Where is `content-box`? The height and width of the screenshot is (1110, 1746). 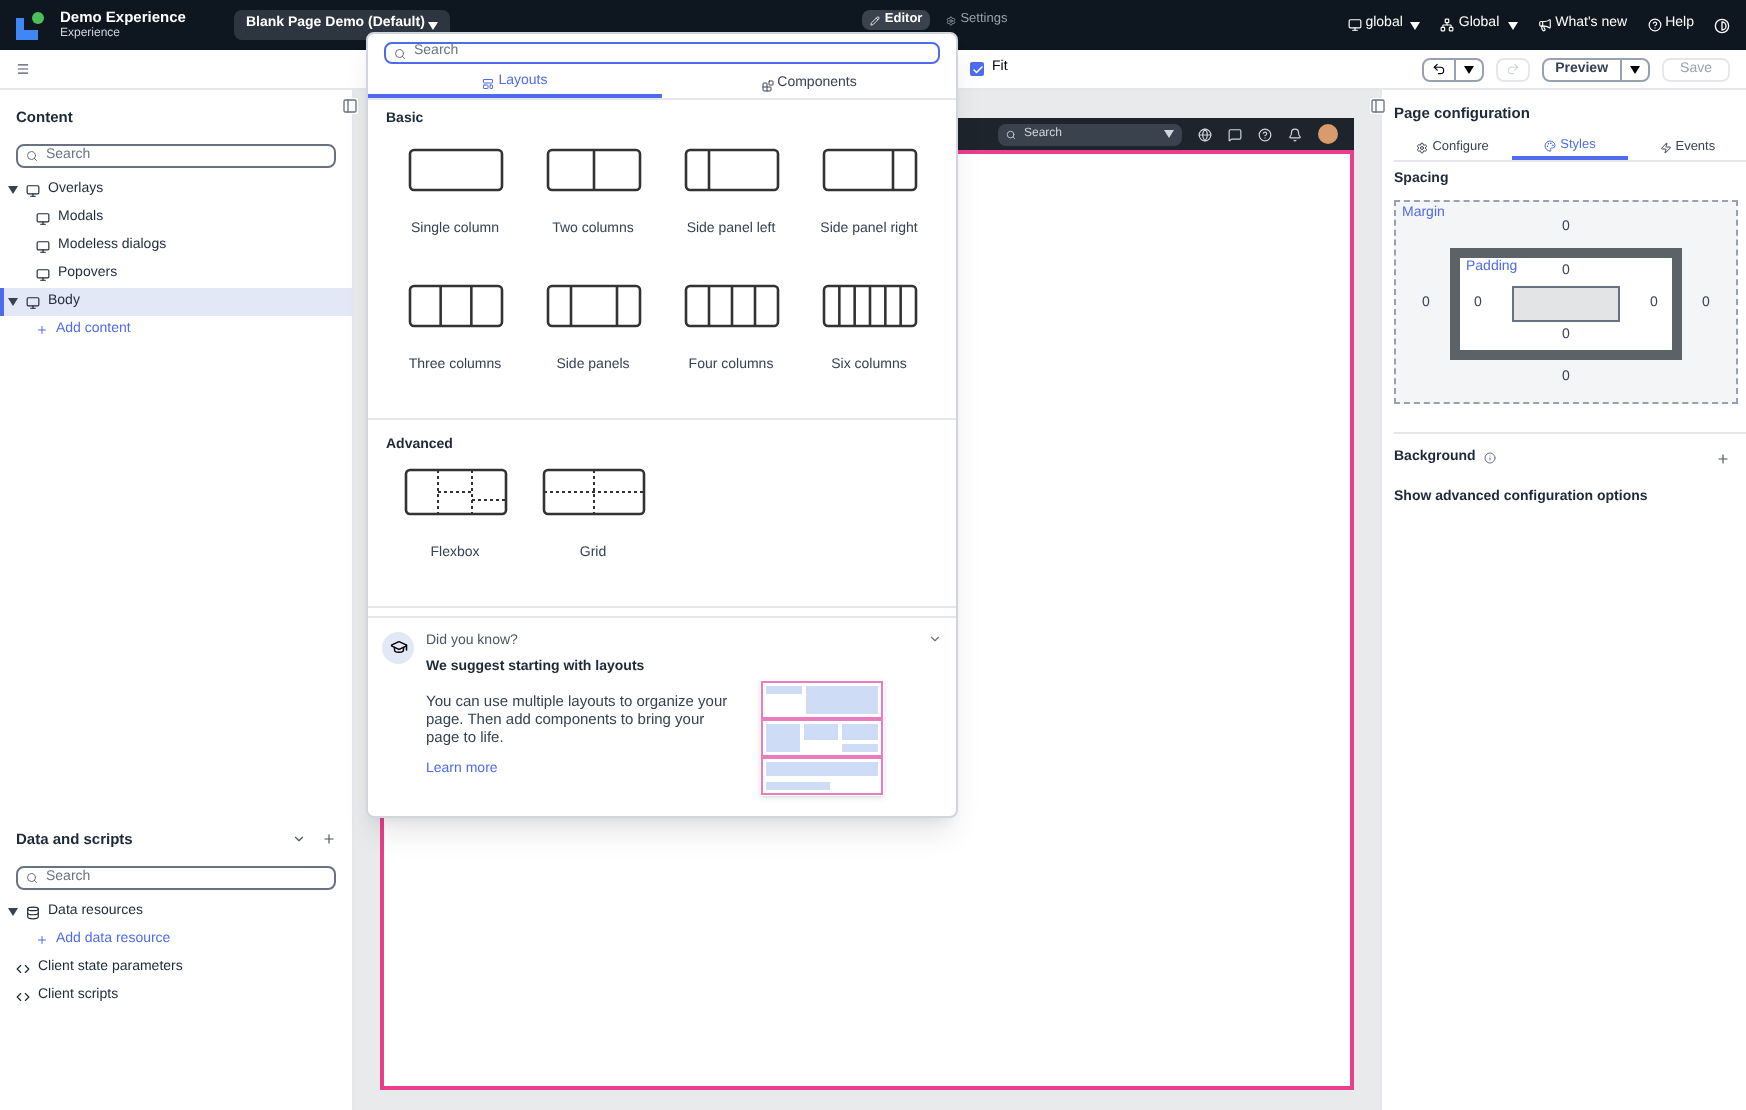 content-box is located at coordinates (1566, 303).